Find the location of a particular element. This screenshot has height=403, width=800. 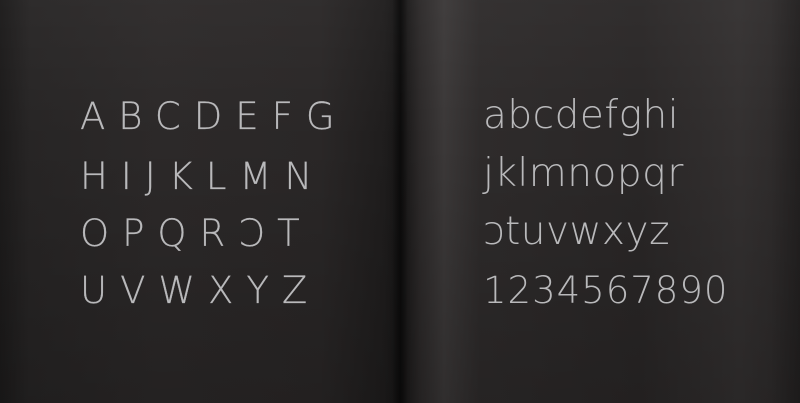

right-page-edge-shadow is located at coordinates (785, 201).